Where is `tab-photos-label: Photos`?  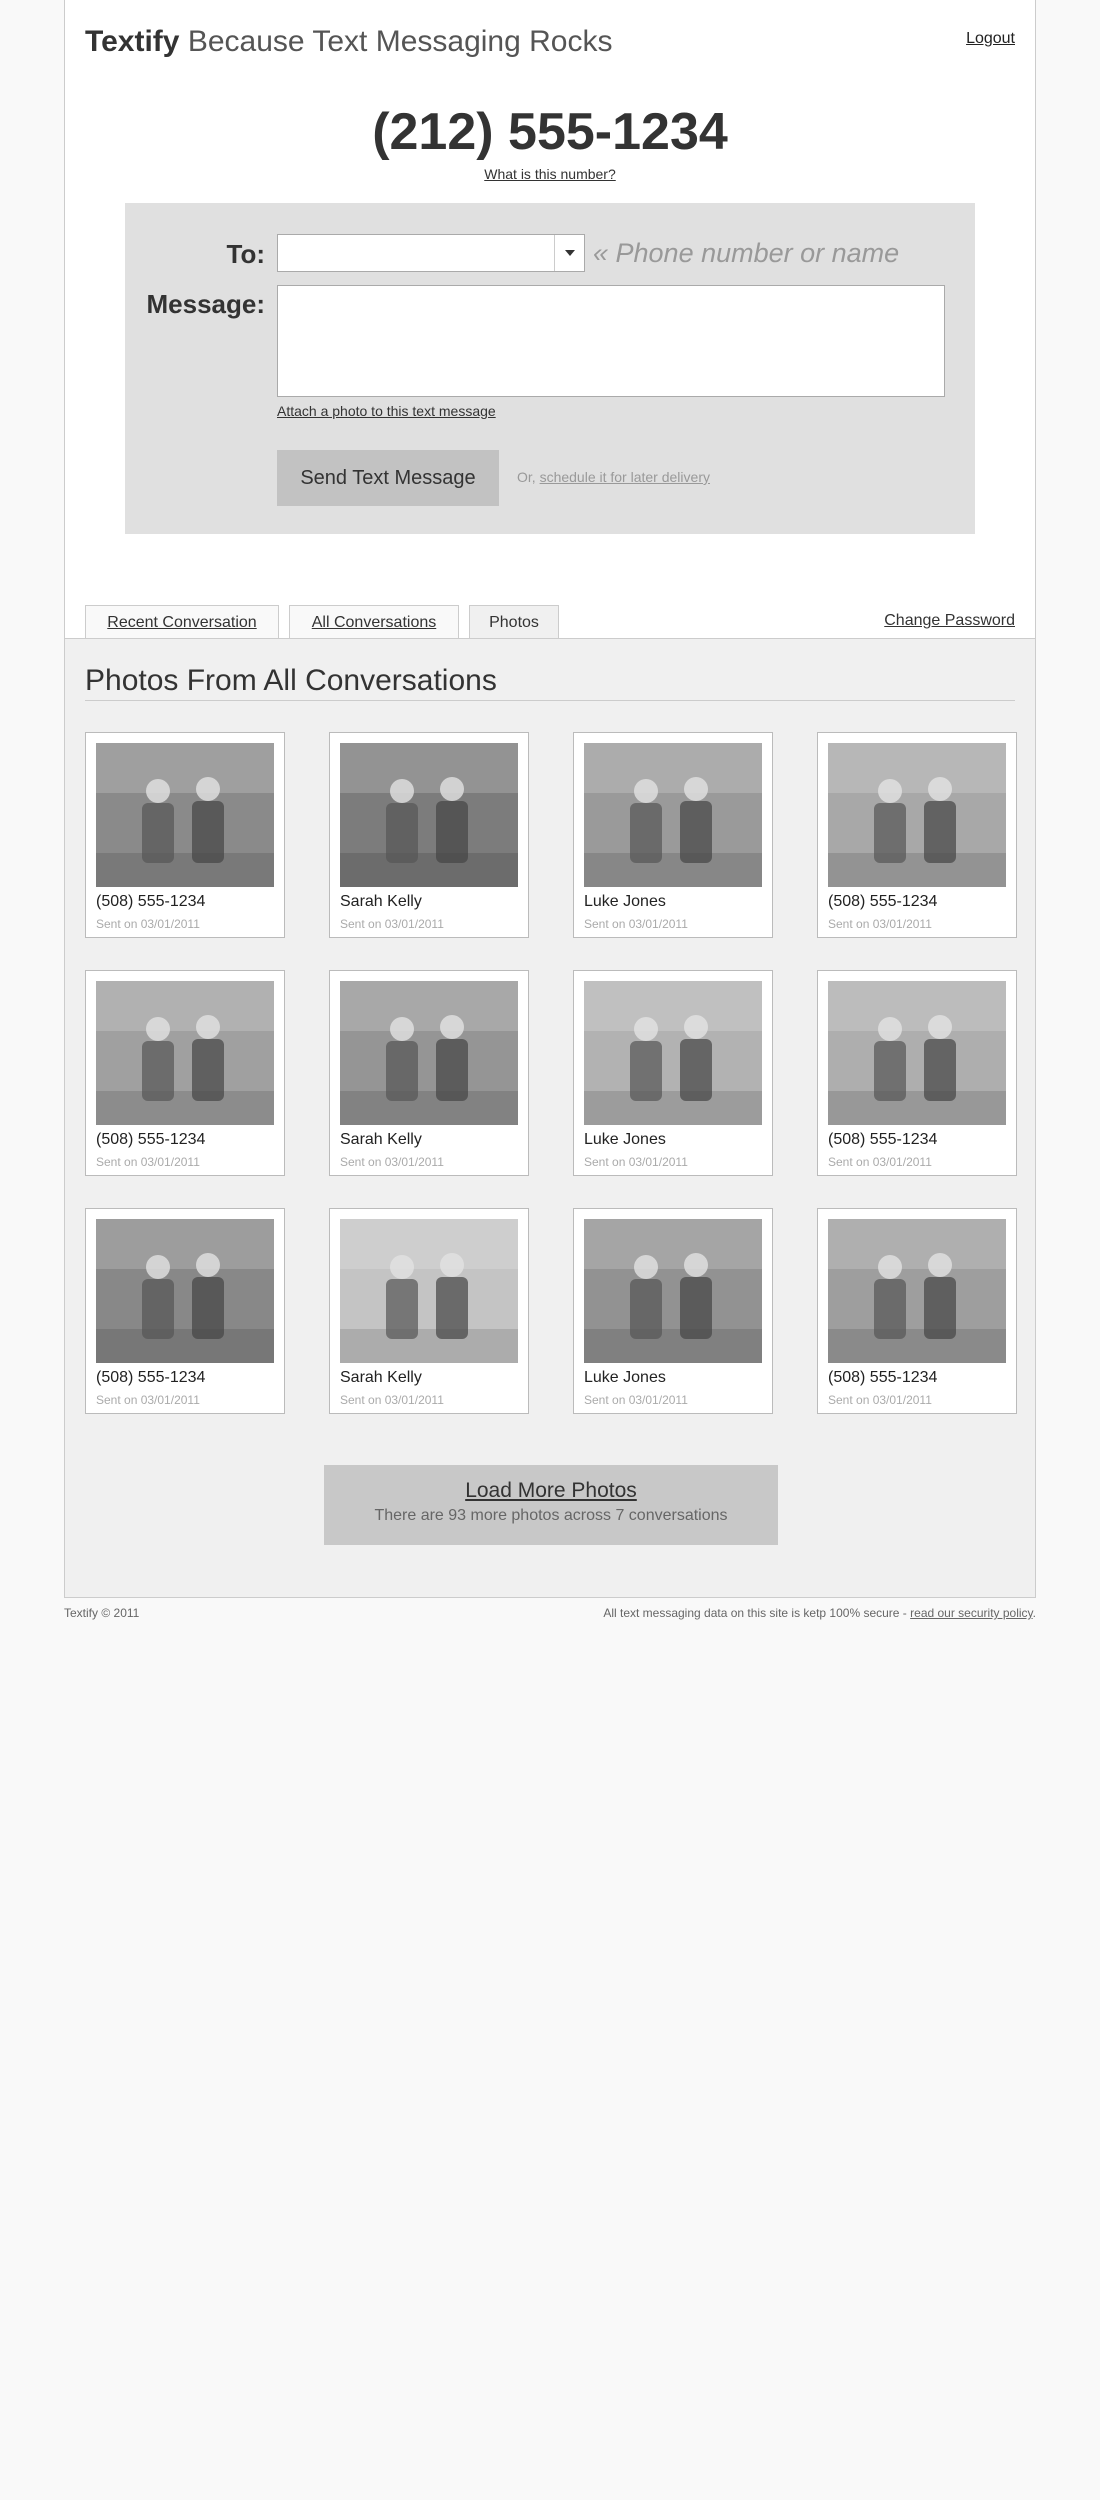
tab-photos-label: Photos is located at coordinates (514, 622).